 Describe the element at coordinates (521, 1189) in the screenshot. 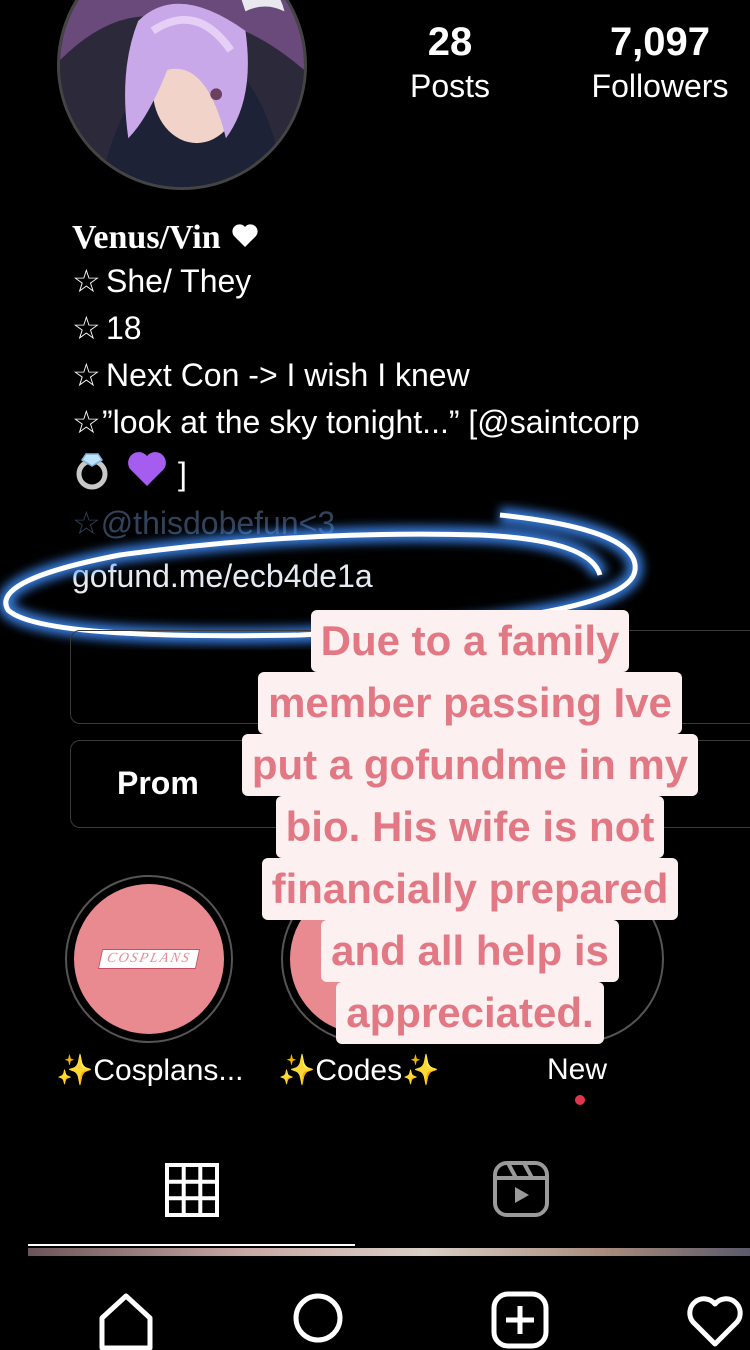

I see `reels-icon` at that location.